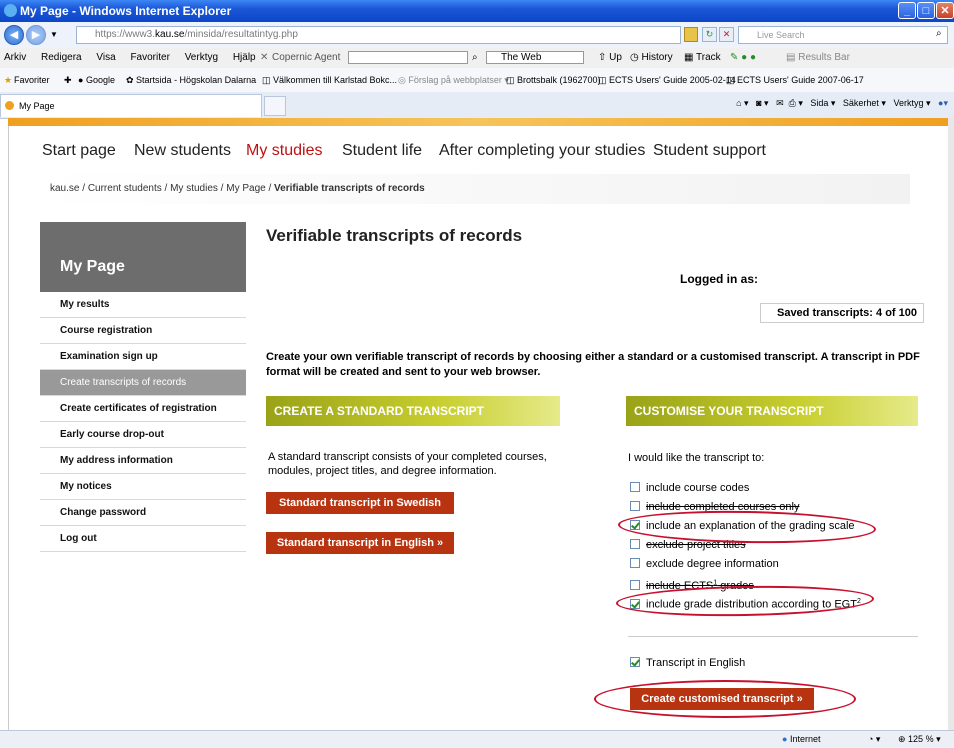 This screenshot has height=748, width=954. What do you see at coordinates (542, 151) in the screenshot?
I see `nav-after-studies: After completing your studies` at bounding box center [542, 151].